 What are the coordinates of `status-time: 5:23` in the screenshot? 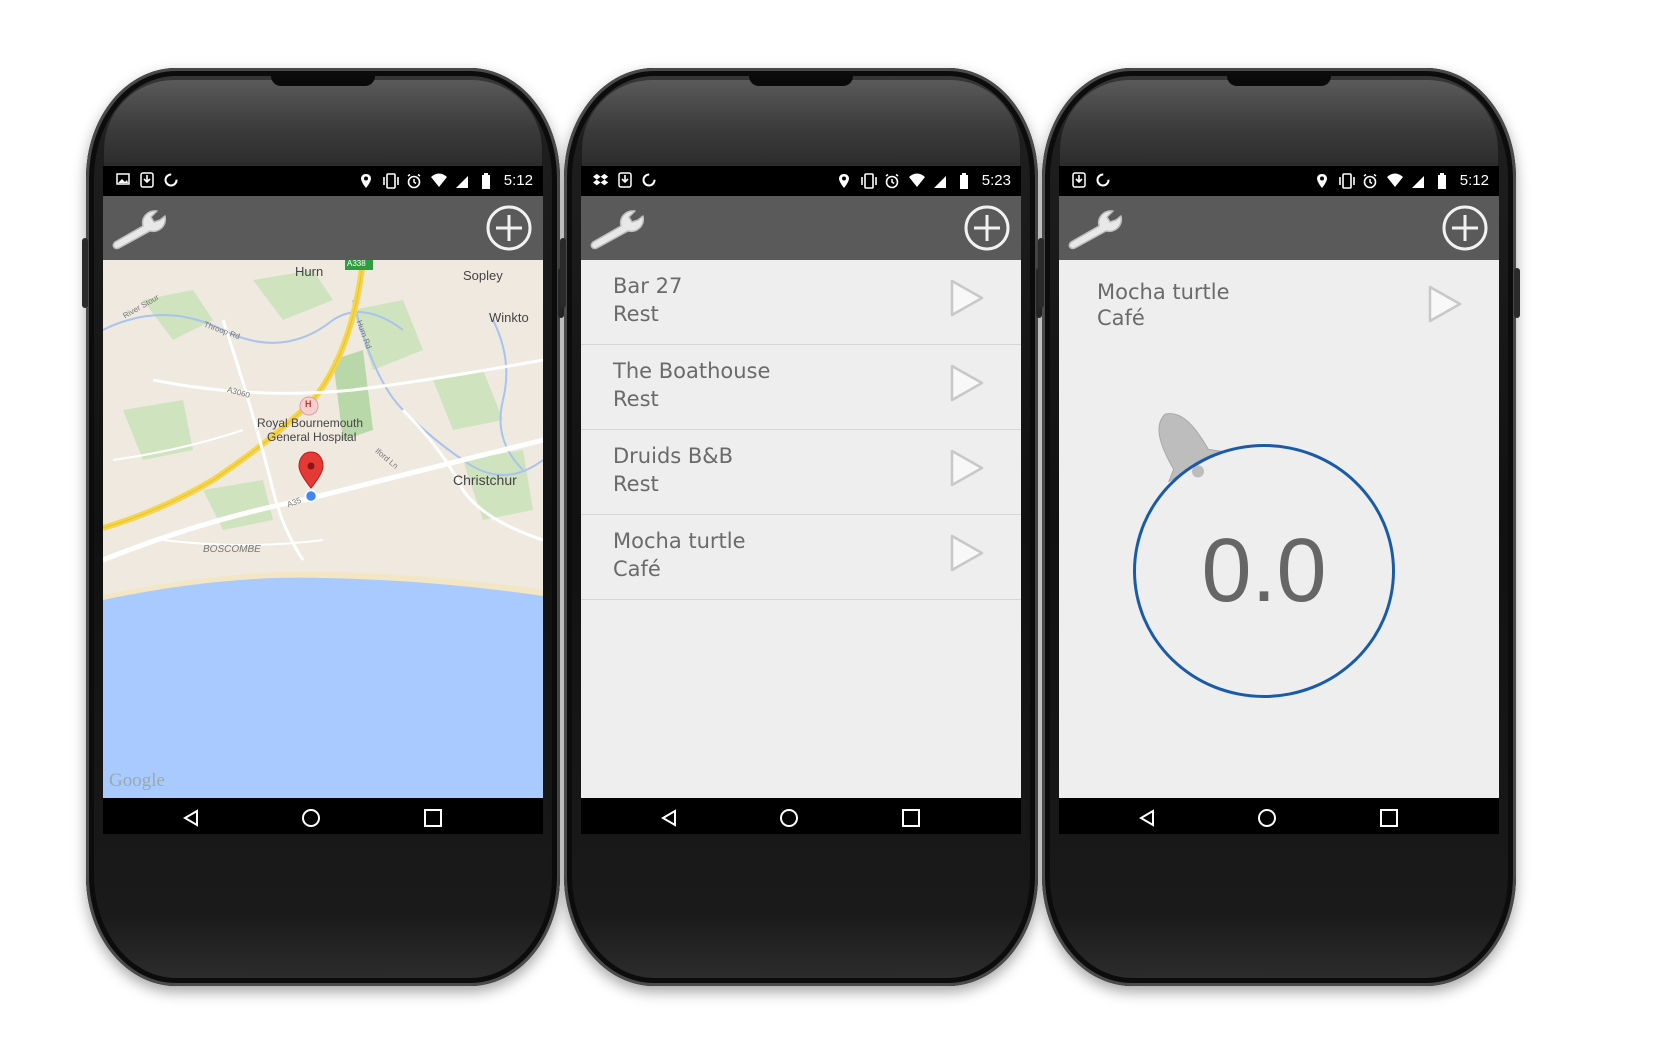 It's located at (996, 180).